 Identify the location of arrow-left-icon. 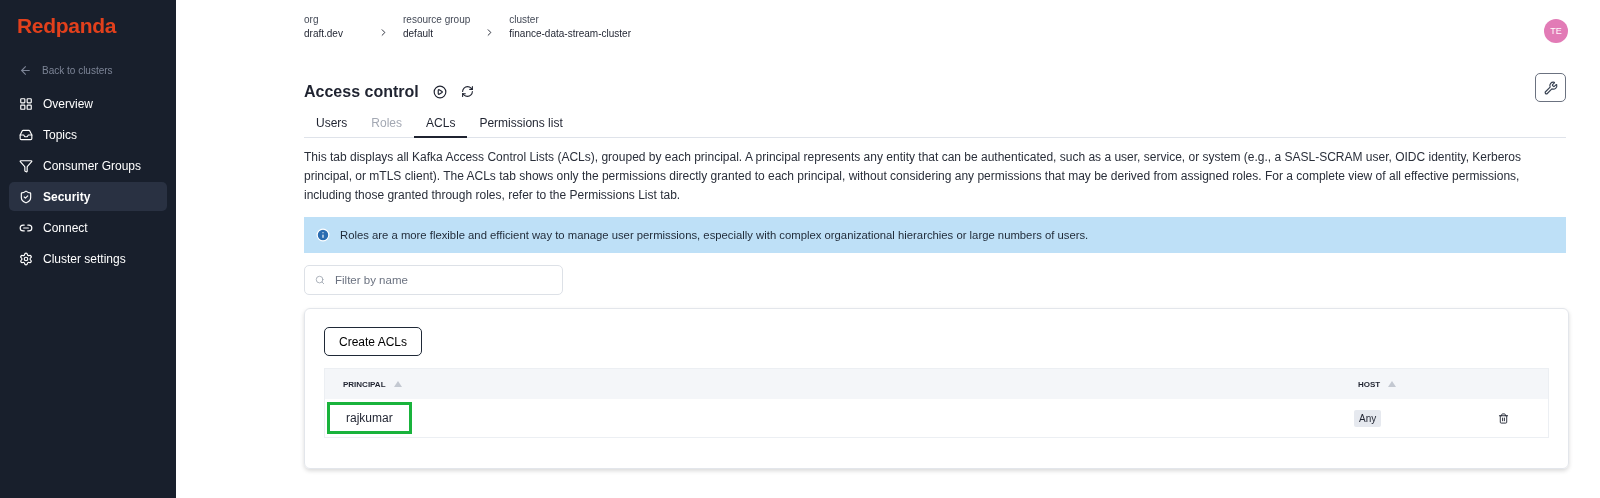
(25, 70).